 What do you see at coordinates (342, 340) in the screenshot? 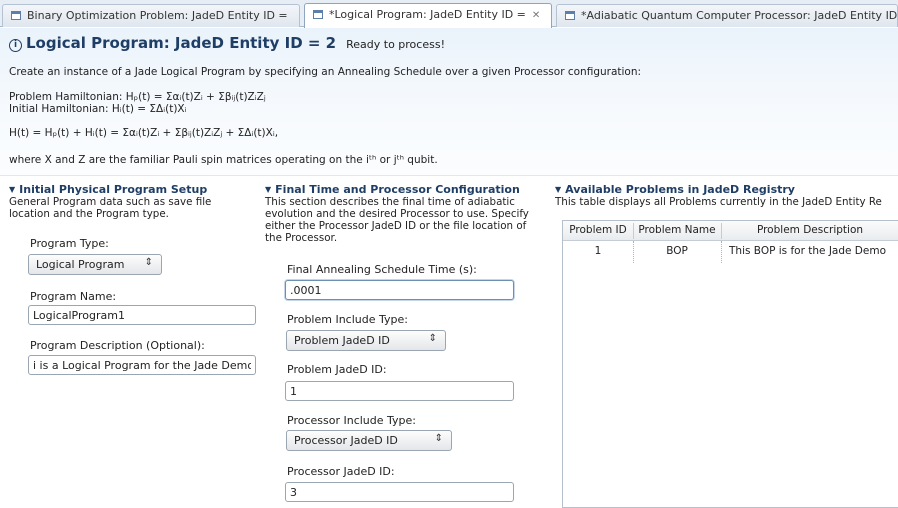
I see `problem-include-type-value: Problem JadeD ID` at bounding box center [342, 340].